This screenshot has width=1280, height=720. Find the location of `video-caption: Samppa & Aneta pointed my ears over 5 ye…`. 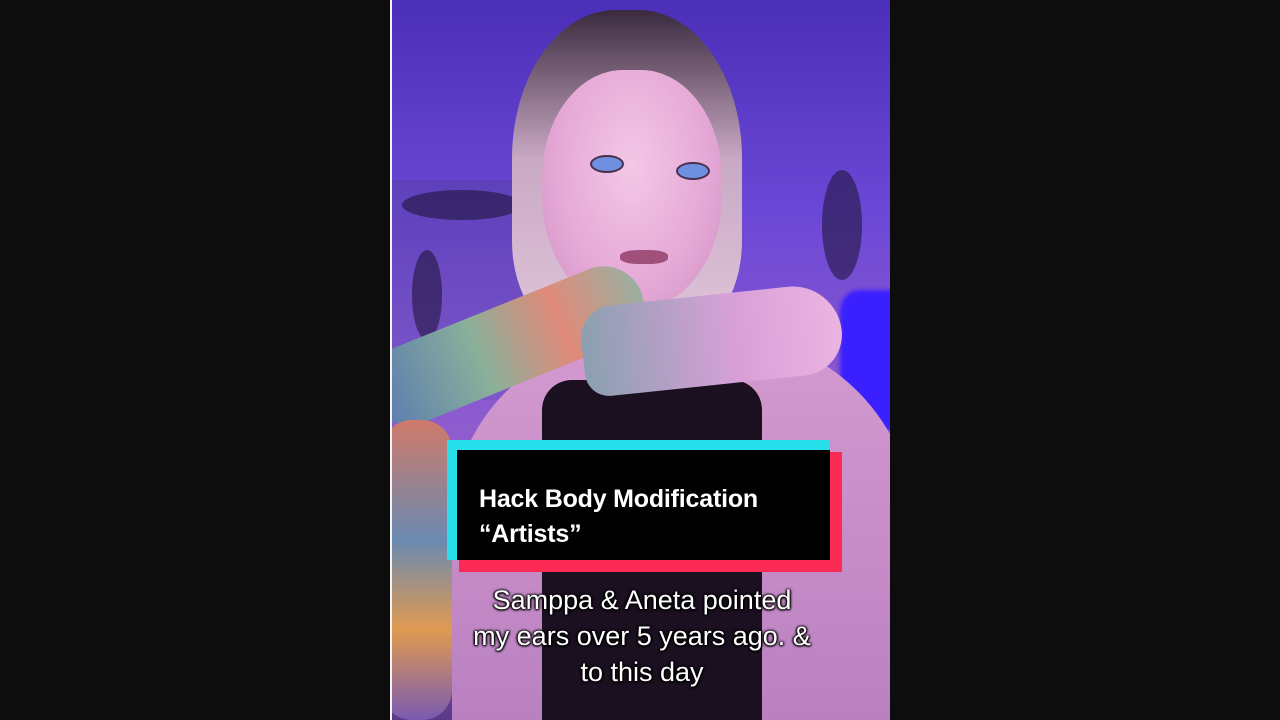

video-caption: Samppa & Aneta pointed my ears over 5 ye… is located at coordinates (641, 636).